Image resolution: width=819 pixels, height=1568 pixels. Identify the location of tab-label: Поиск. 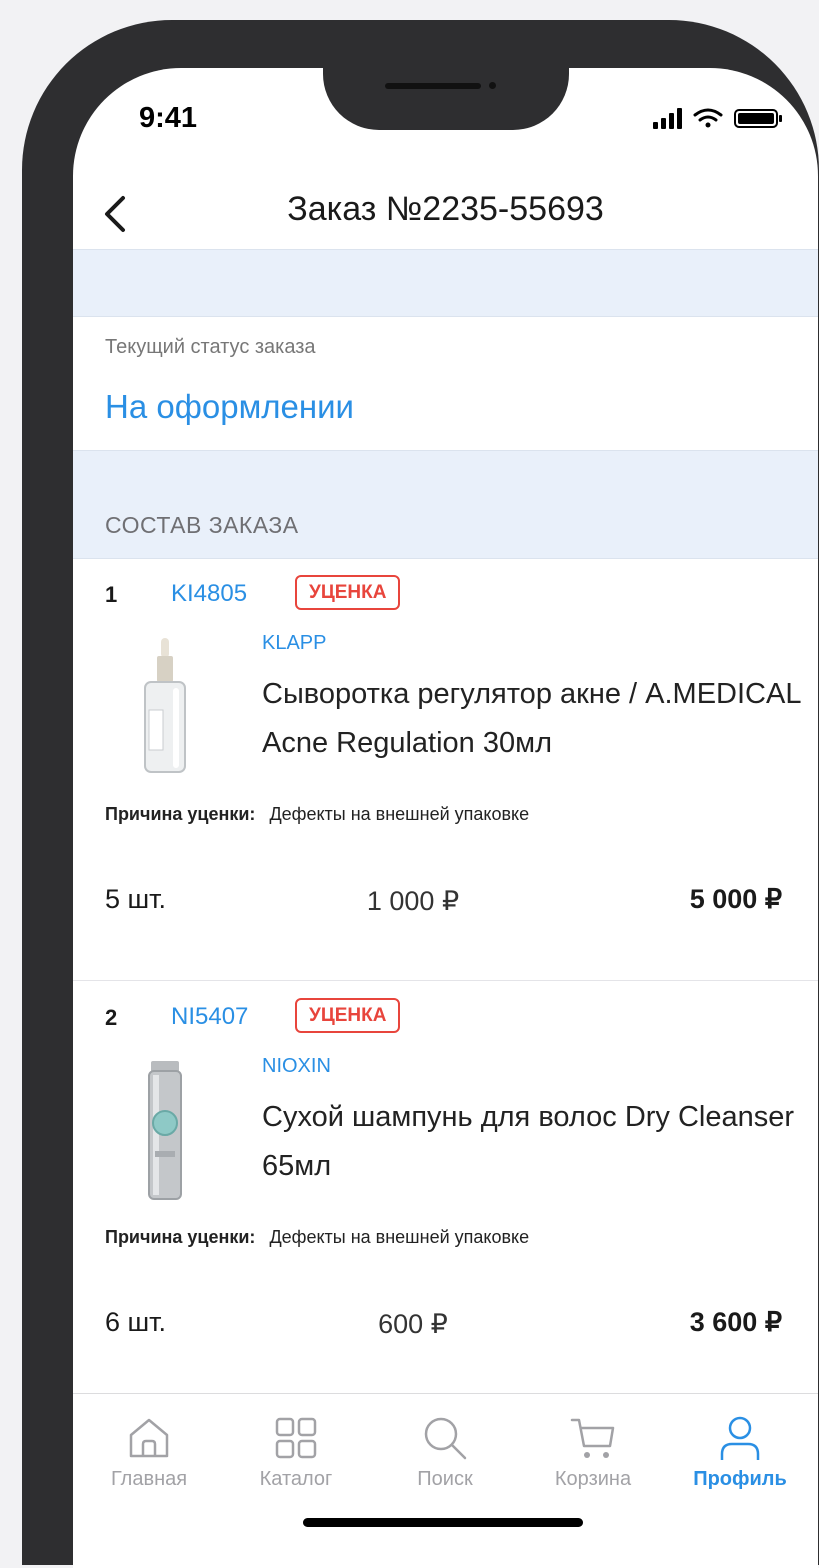
(445, 1479).